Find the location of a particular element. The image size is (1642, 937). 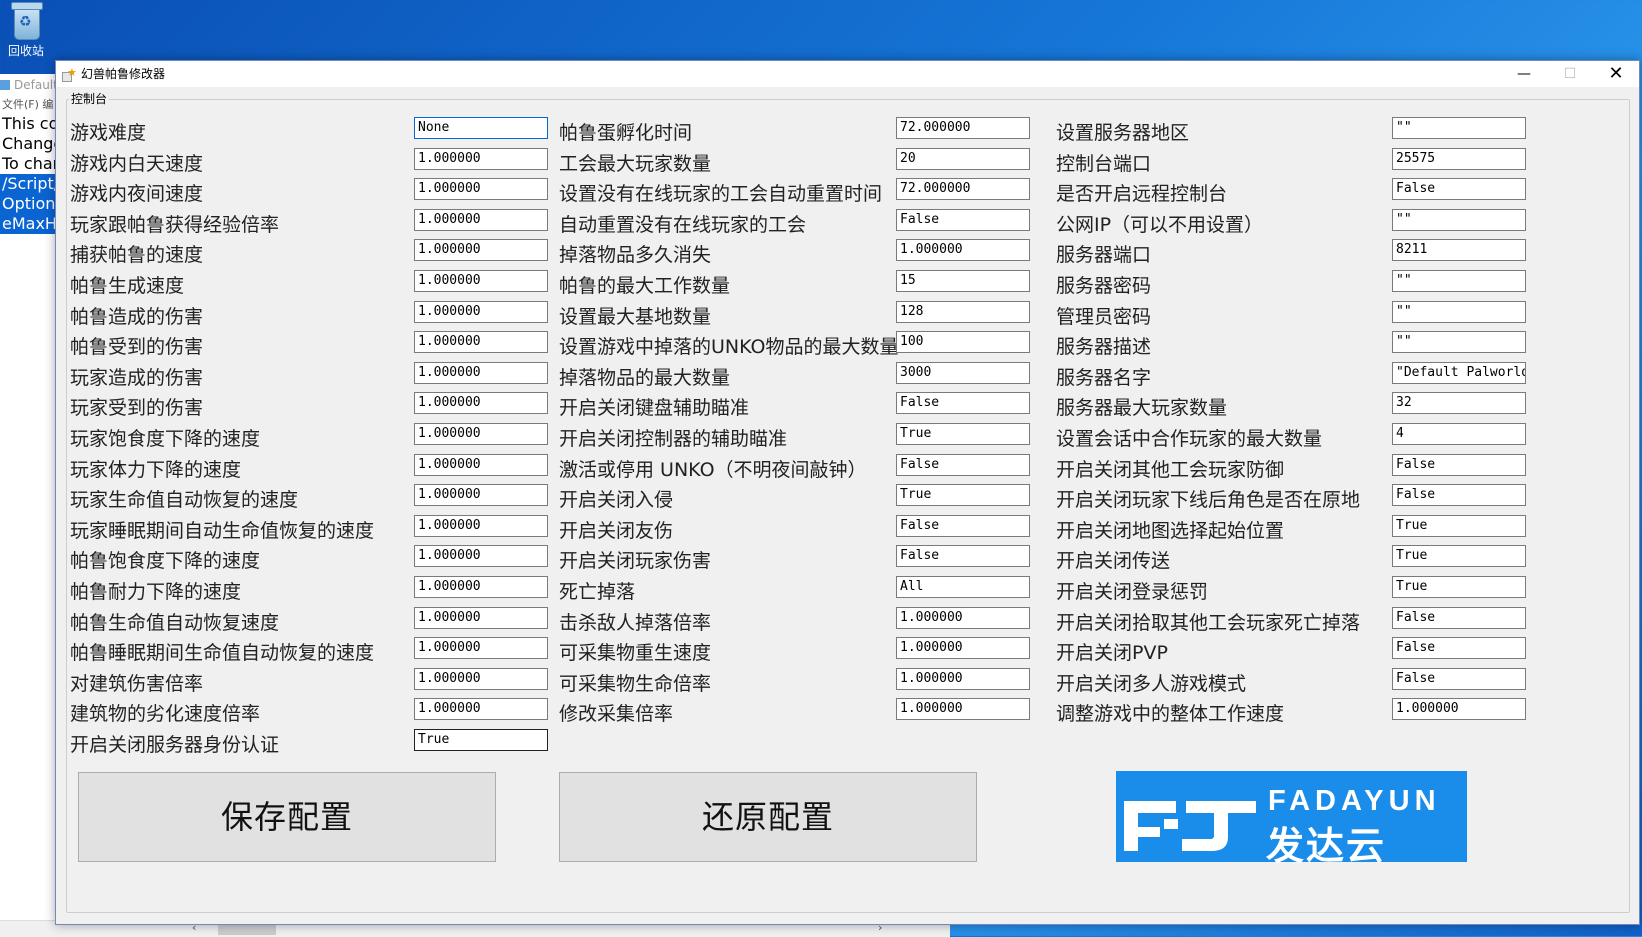

setting-row: 帕鲁蛋孵化时间 72.000000 is located at coordinates (801, 129).